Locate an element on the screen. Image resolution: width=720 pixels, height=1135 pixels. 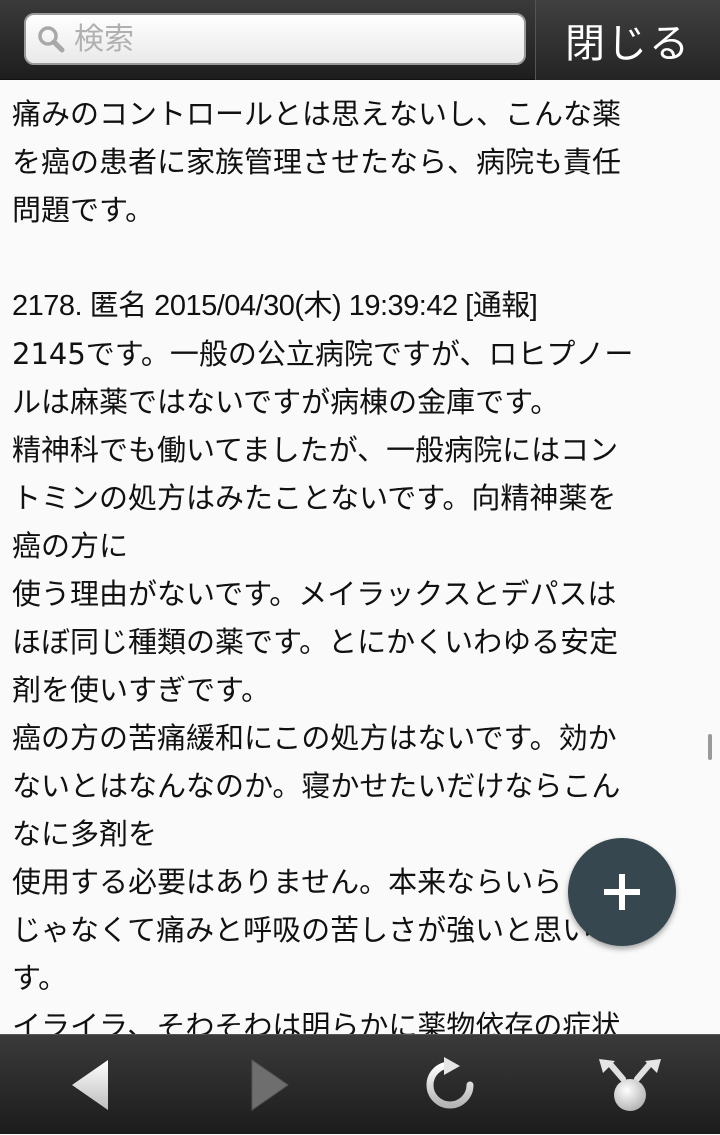
back-arrow-icon is located at coordinates (90, 1085).